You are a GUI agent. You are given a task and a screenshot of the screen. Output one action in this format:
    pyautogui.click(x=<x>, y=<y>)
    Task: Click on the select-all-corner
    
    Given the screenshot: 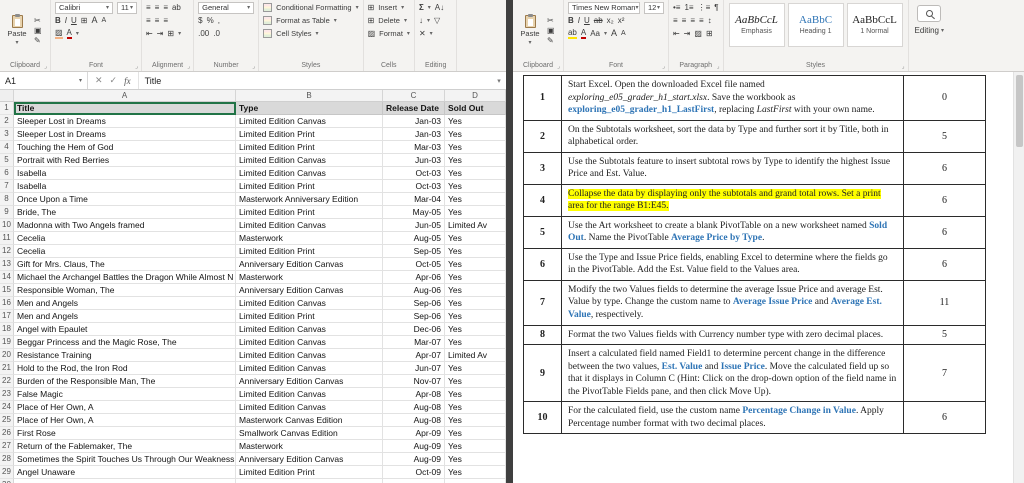 What is the action you would take?
    pyautogui.click(x=7, y=95)
    